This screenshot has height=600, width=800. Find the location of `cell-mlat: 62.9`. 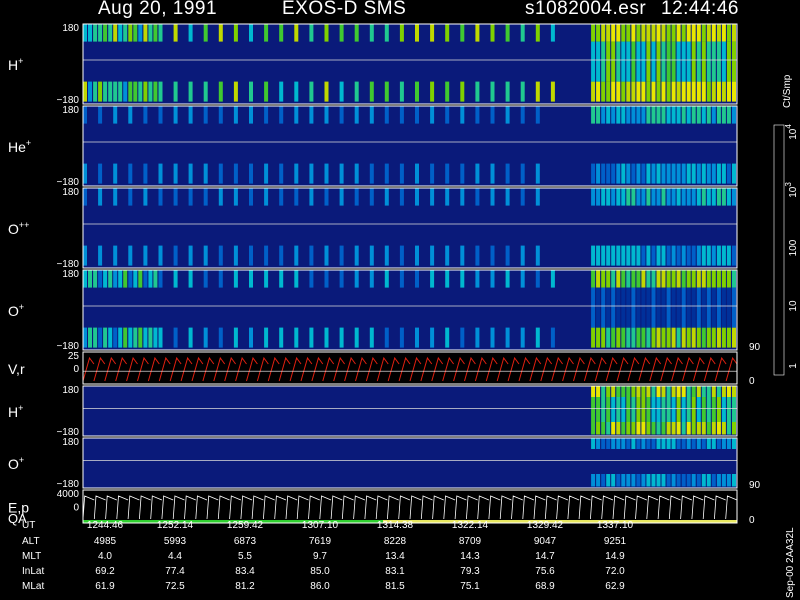

cell-mlat: 62.9 is located at coordinates (615, 586).